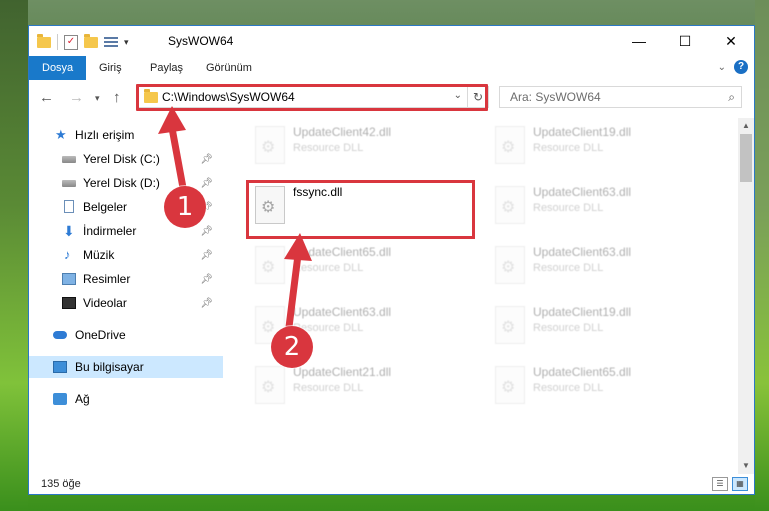  I want to click on maximize-button: ☐, so click(685, 41).